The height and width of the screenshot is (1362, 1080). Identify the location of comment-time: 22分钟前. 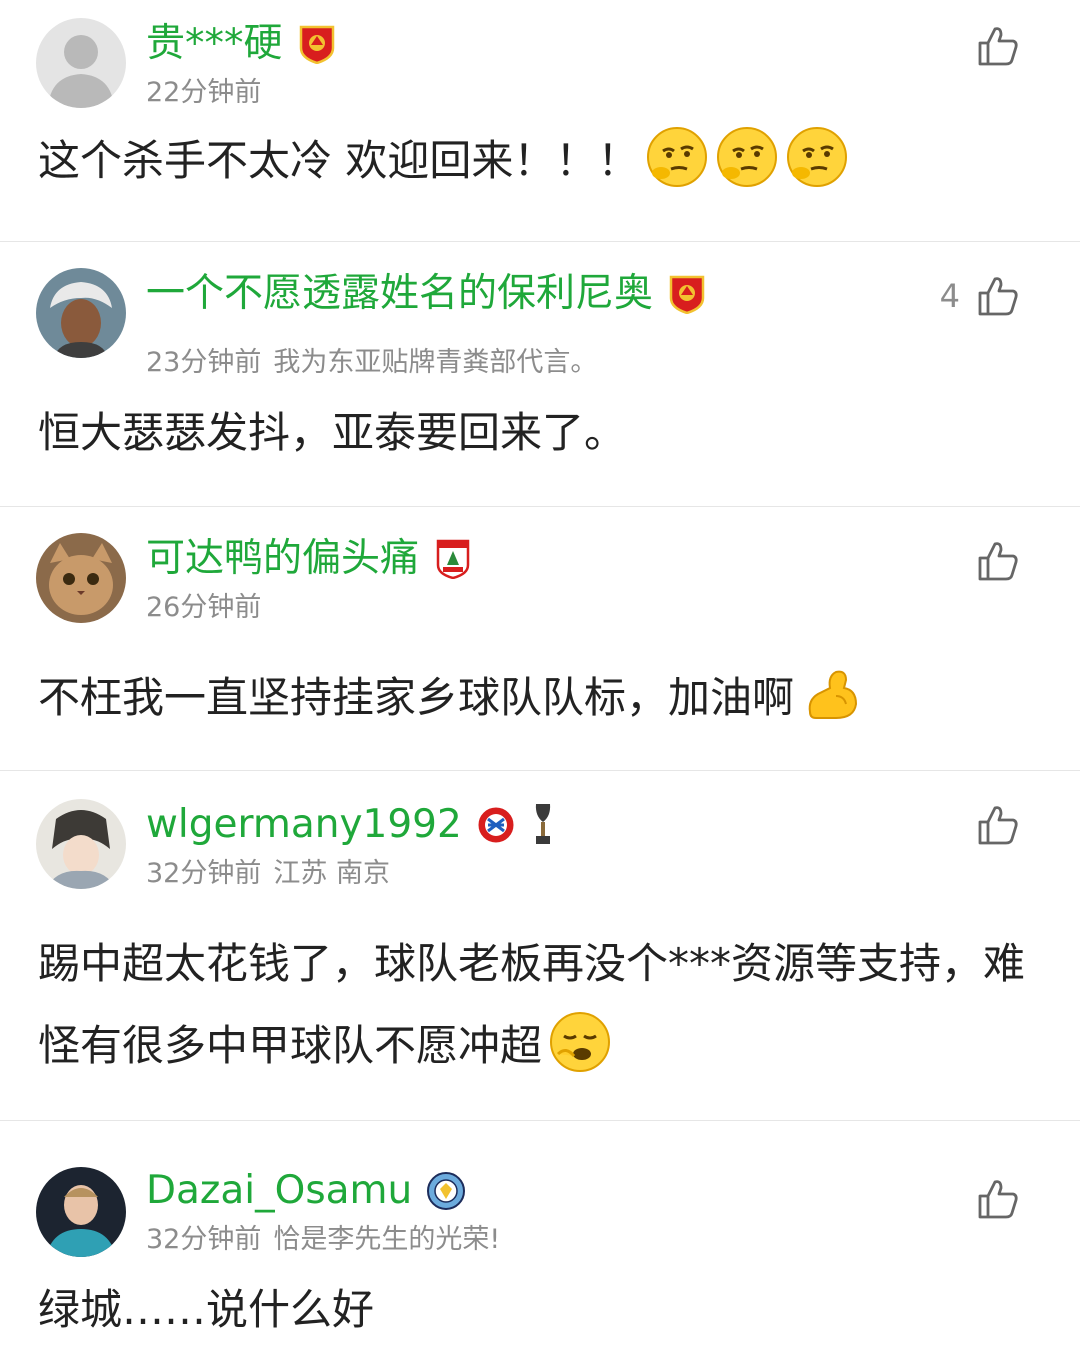
(204, 92).